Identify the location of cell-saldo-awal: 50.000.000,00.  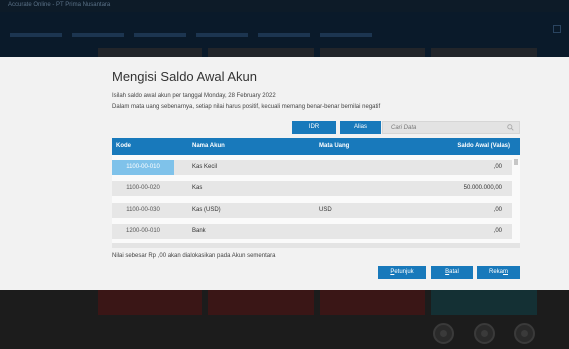
(483, 188).